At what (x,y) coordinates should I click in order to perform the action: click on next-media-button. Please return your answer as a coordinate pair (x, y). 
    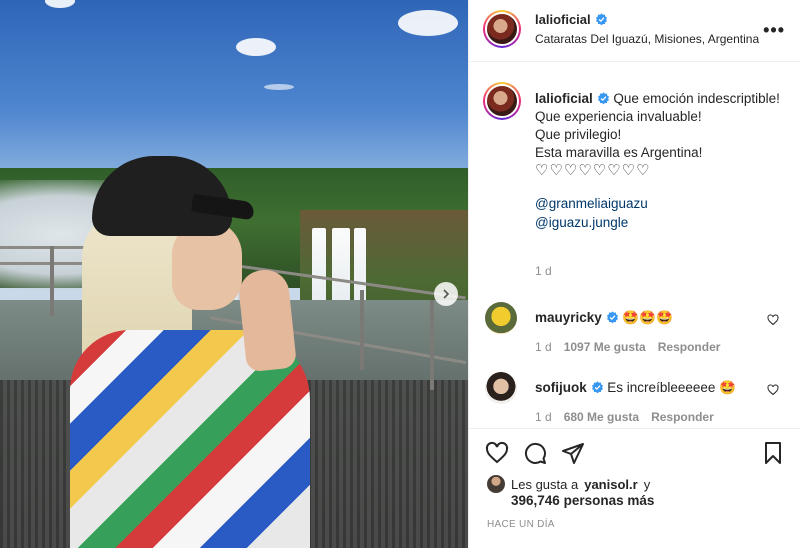
    Looking at the image, I should click on (446, 294).